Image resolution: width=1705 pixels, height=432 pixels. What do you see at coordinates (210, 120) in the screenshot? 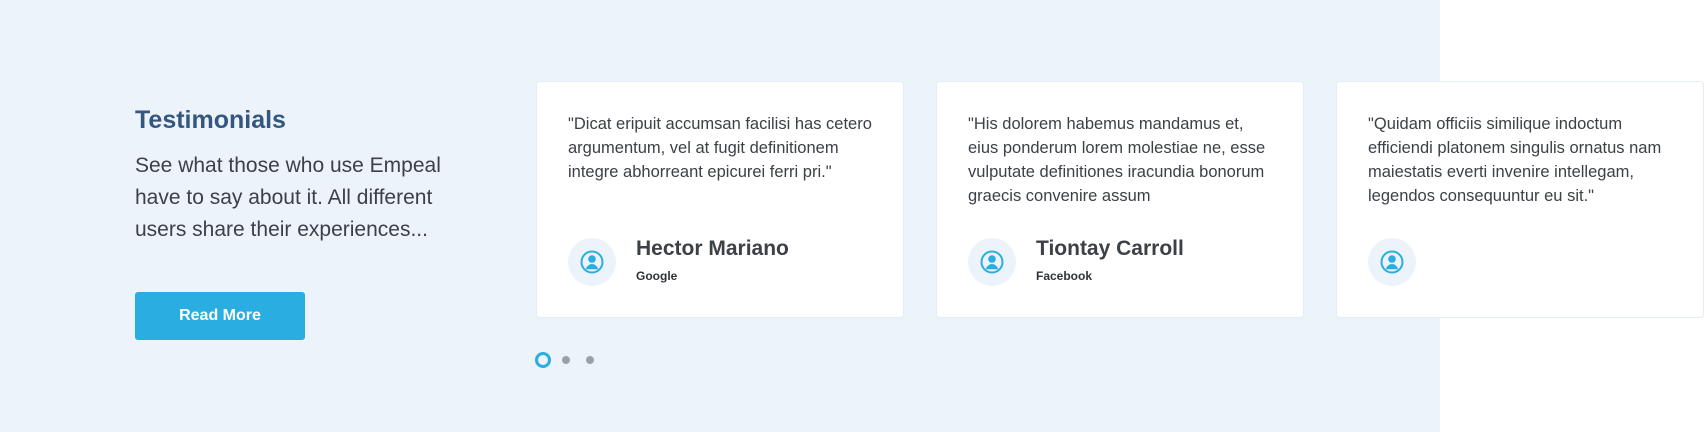
I see `section-title: Testimonials` at bounding box center [210, 120].